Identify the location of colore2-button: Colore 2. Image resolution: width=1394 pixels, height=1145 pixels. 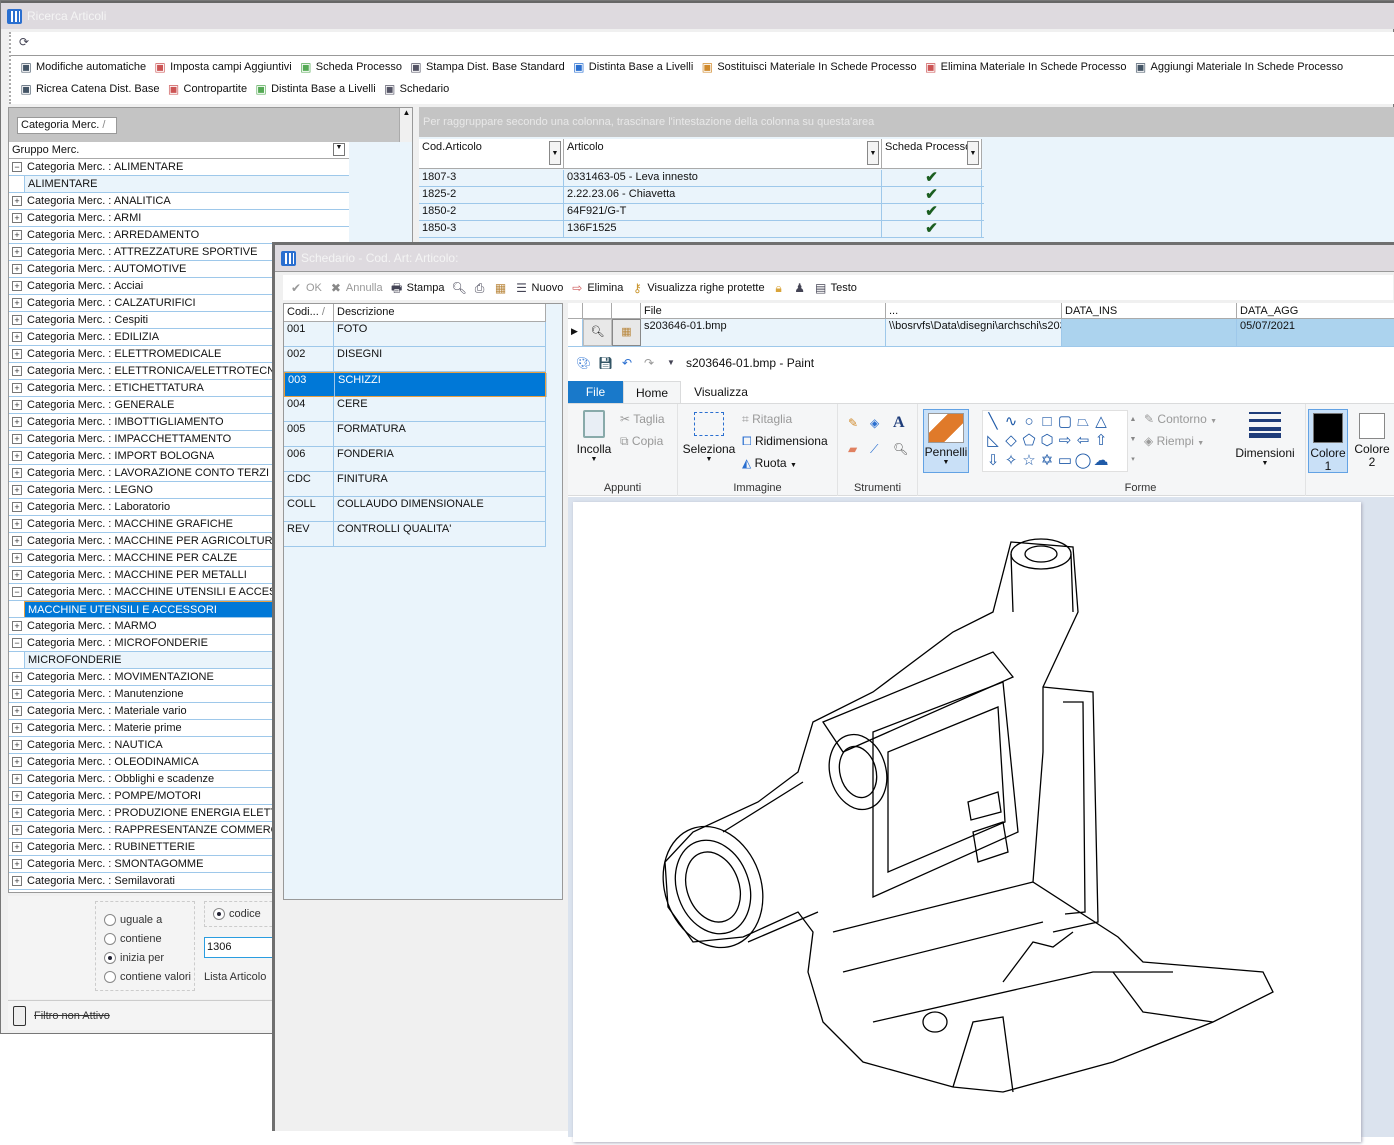
(1372, 441).